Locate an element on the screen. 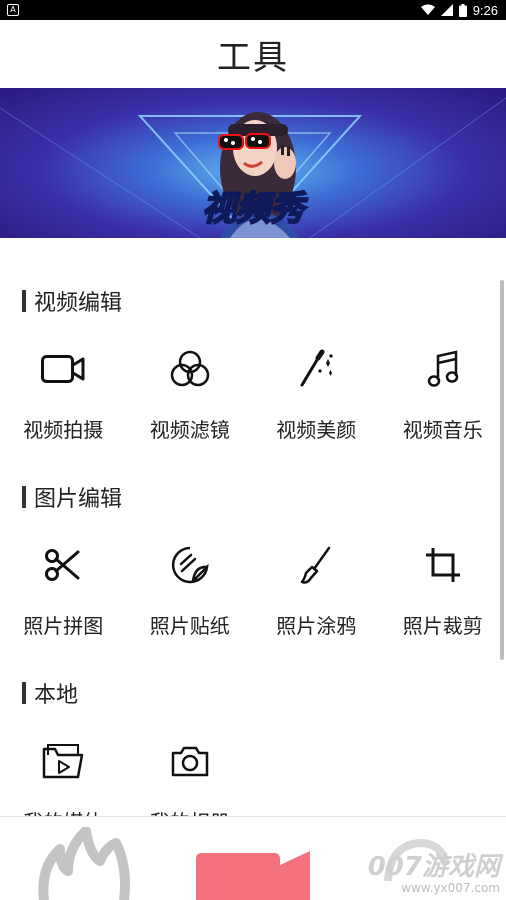  clock: 9:26 is located at coordinates (485, 10).